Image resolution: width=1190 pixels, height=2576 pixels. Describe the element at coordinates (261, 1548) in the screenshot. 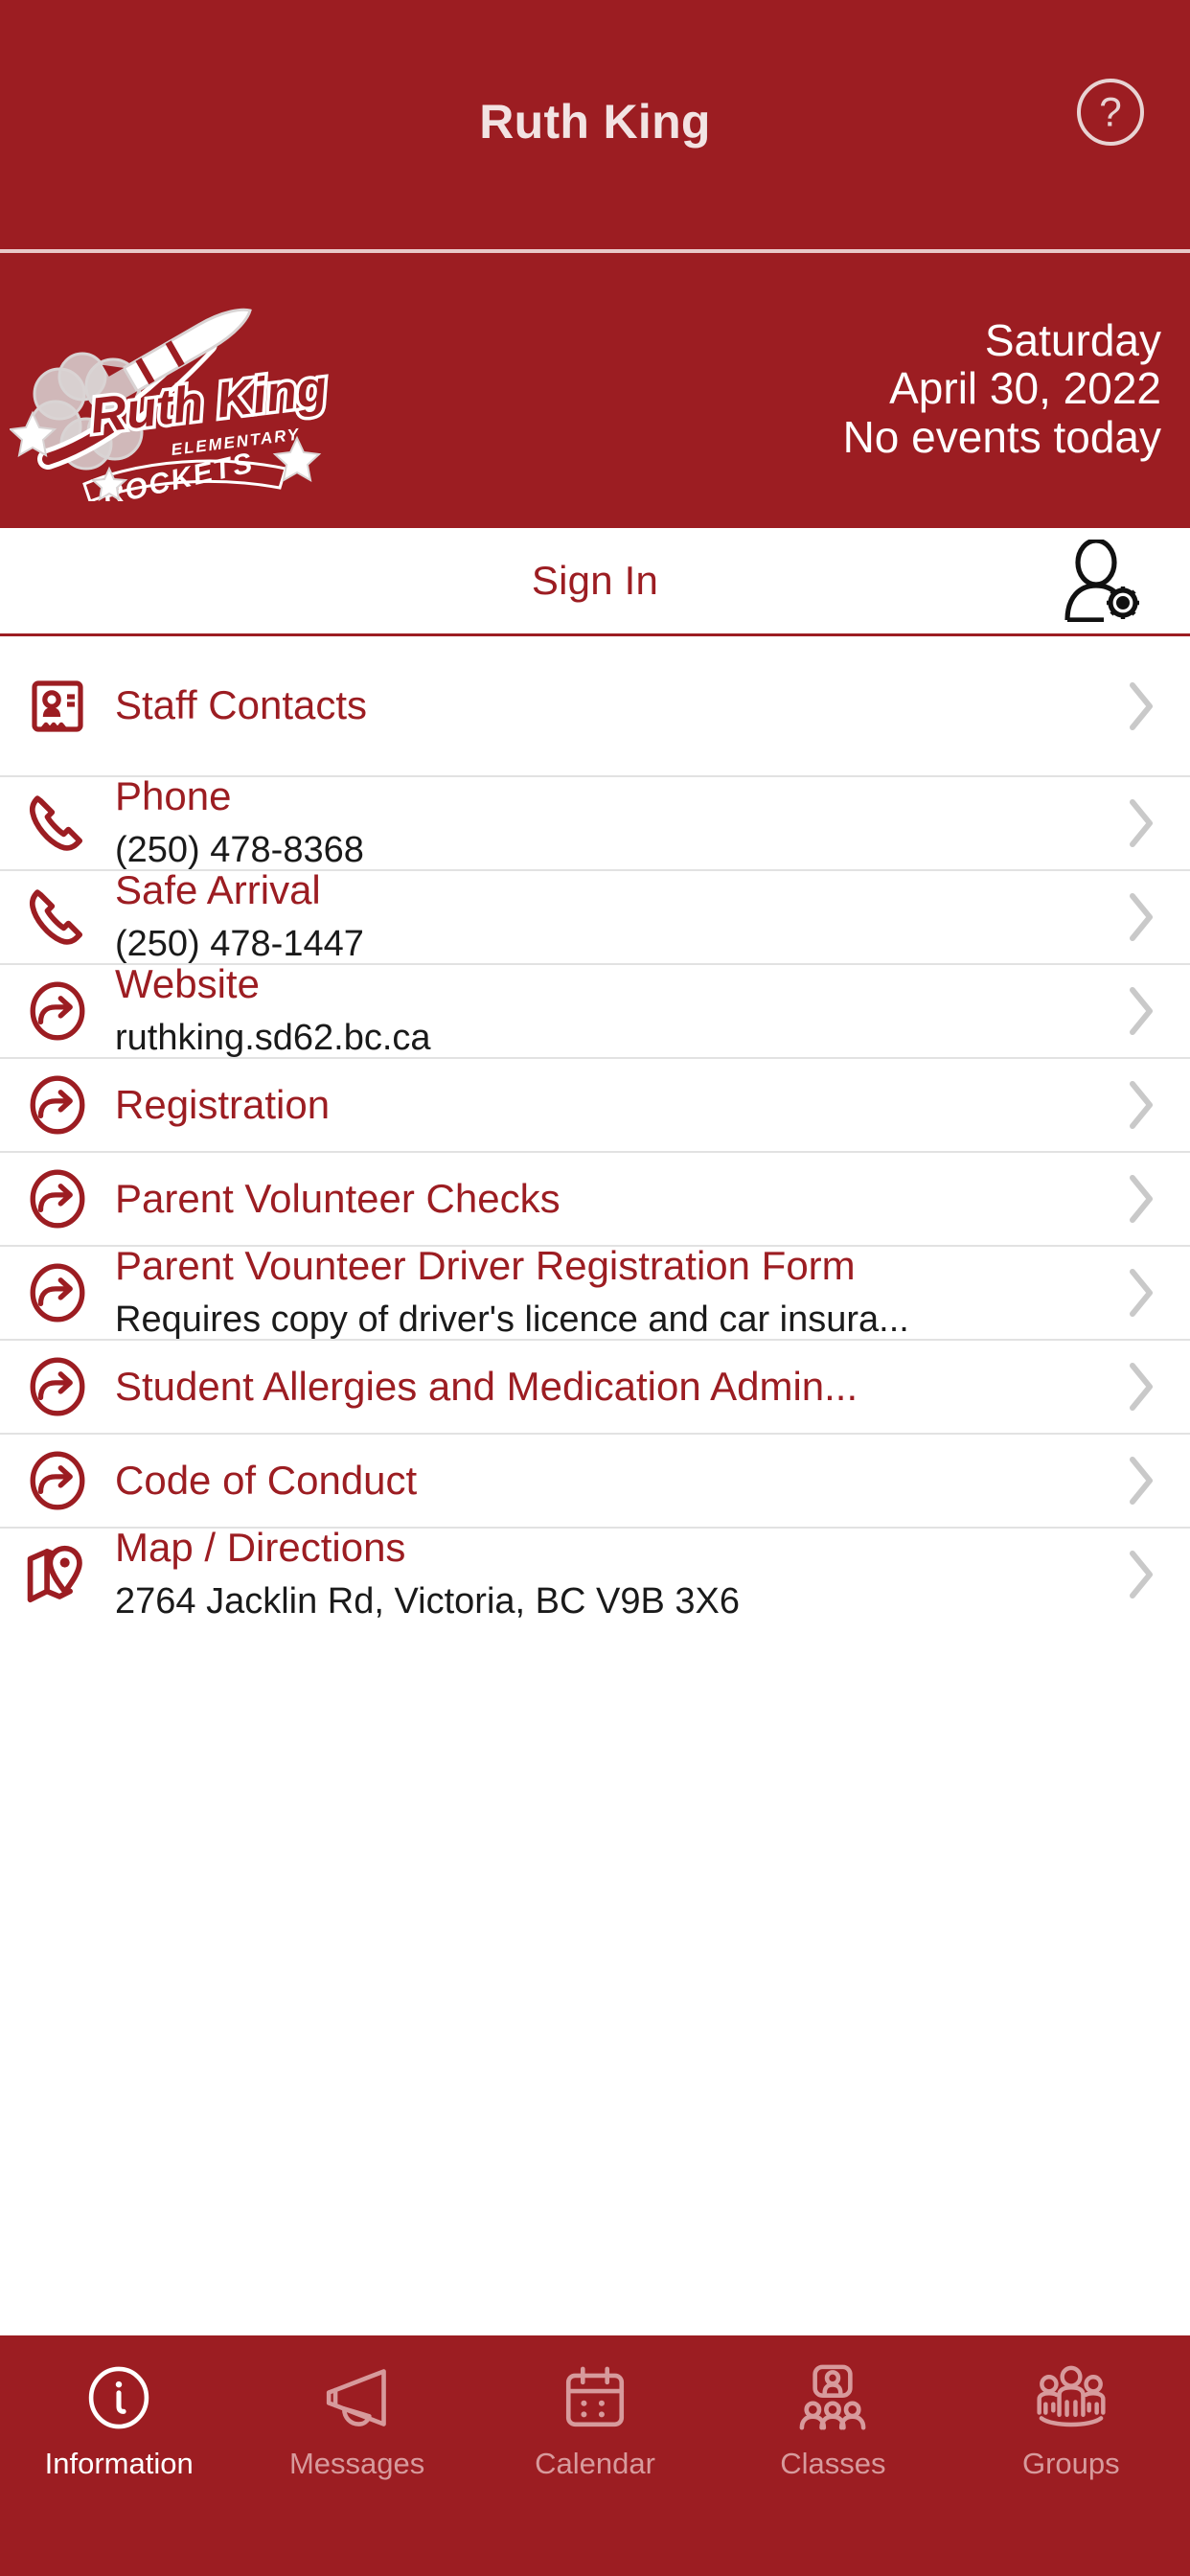

I see `list-item-title: Map / Directions` at that location.